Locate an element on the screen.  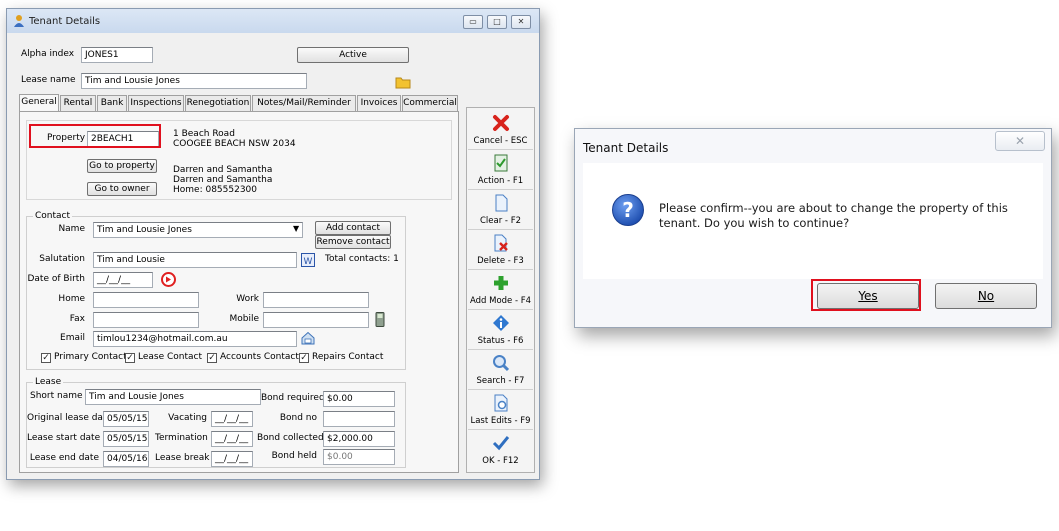
status-button-label: Status - F6 is located at coordinates (500, 341).